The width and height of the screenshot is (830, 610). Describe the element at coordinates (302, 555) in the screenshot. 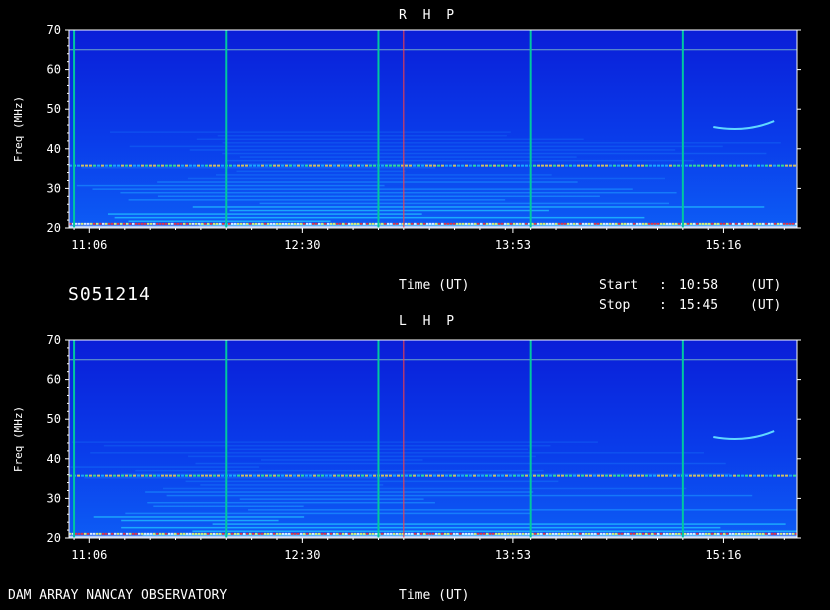

I see `lhp-x-tick-label-1: 12:30` at that location.